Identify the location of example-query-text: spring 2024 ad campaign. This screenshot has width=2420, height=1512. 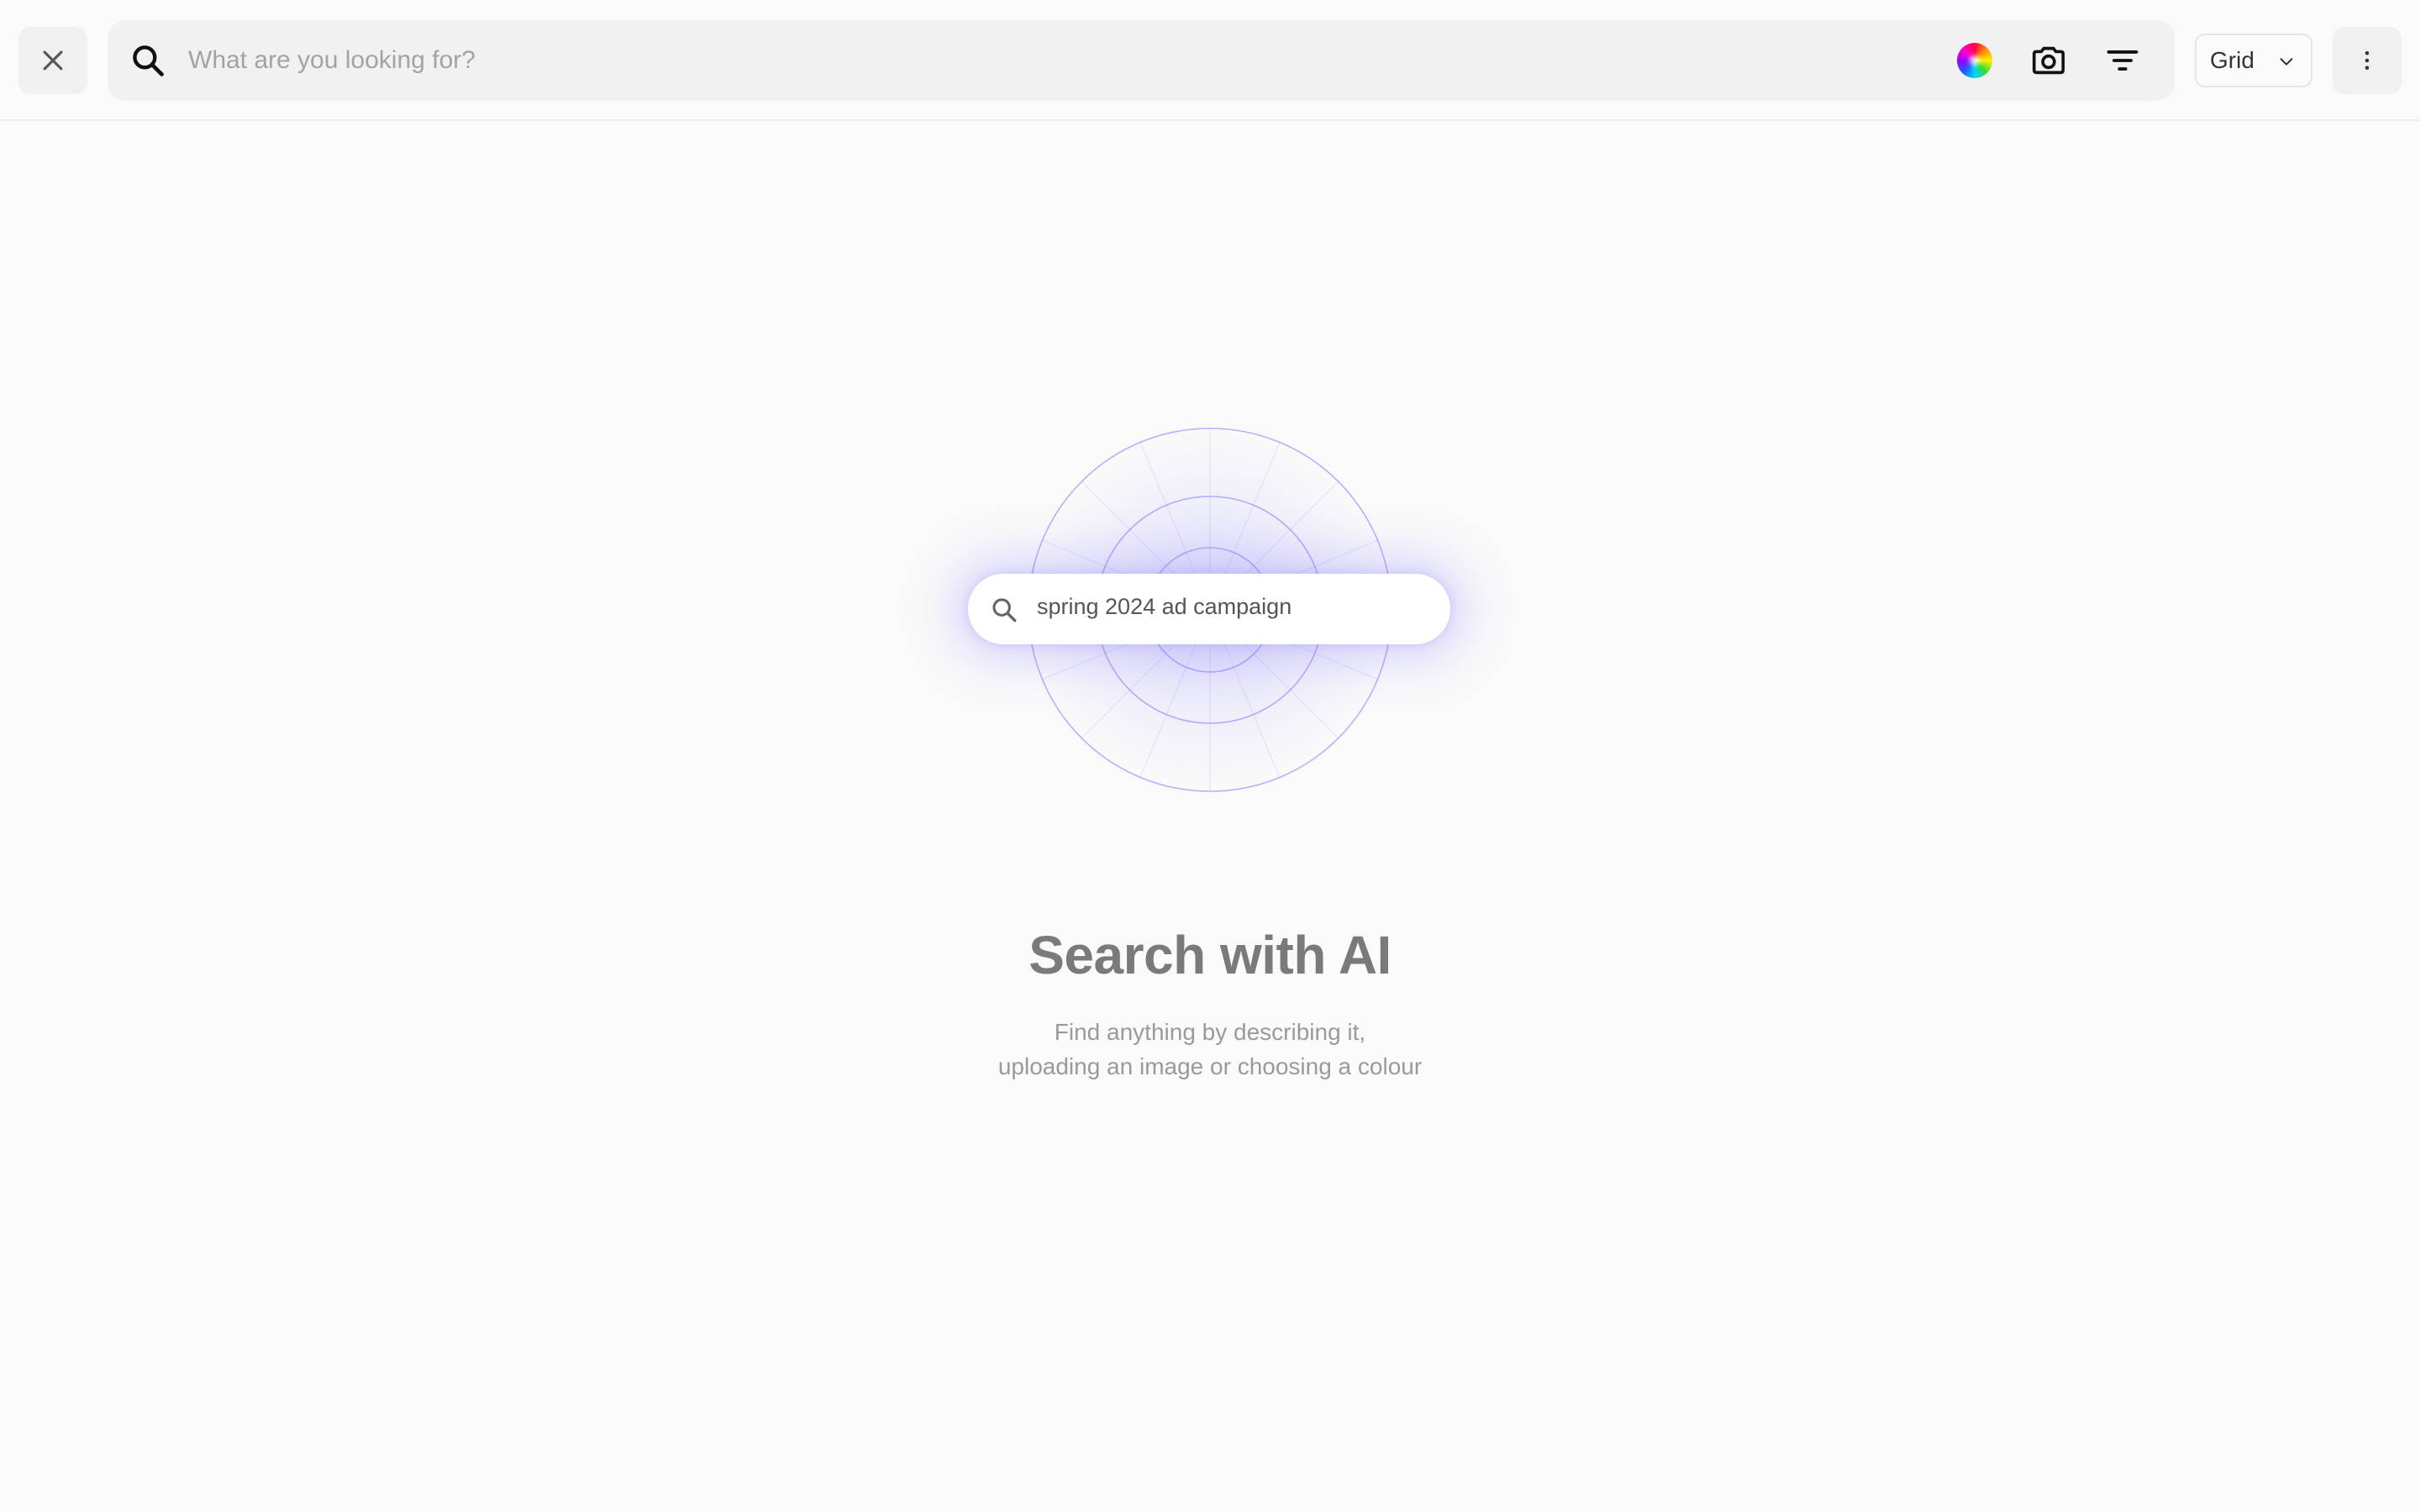
(1164, 606).